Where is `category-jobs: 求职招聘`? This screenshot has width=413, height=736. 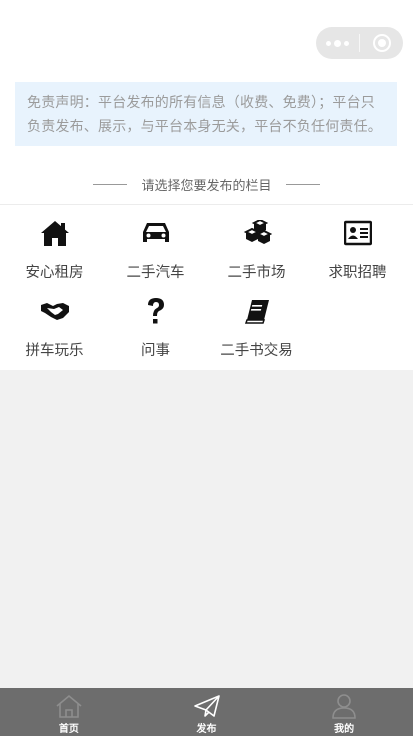 category-jobs: 求职招聘 is located at coordinates (357, 248).